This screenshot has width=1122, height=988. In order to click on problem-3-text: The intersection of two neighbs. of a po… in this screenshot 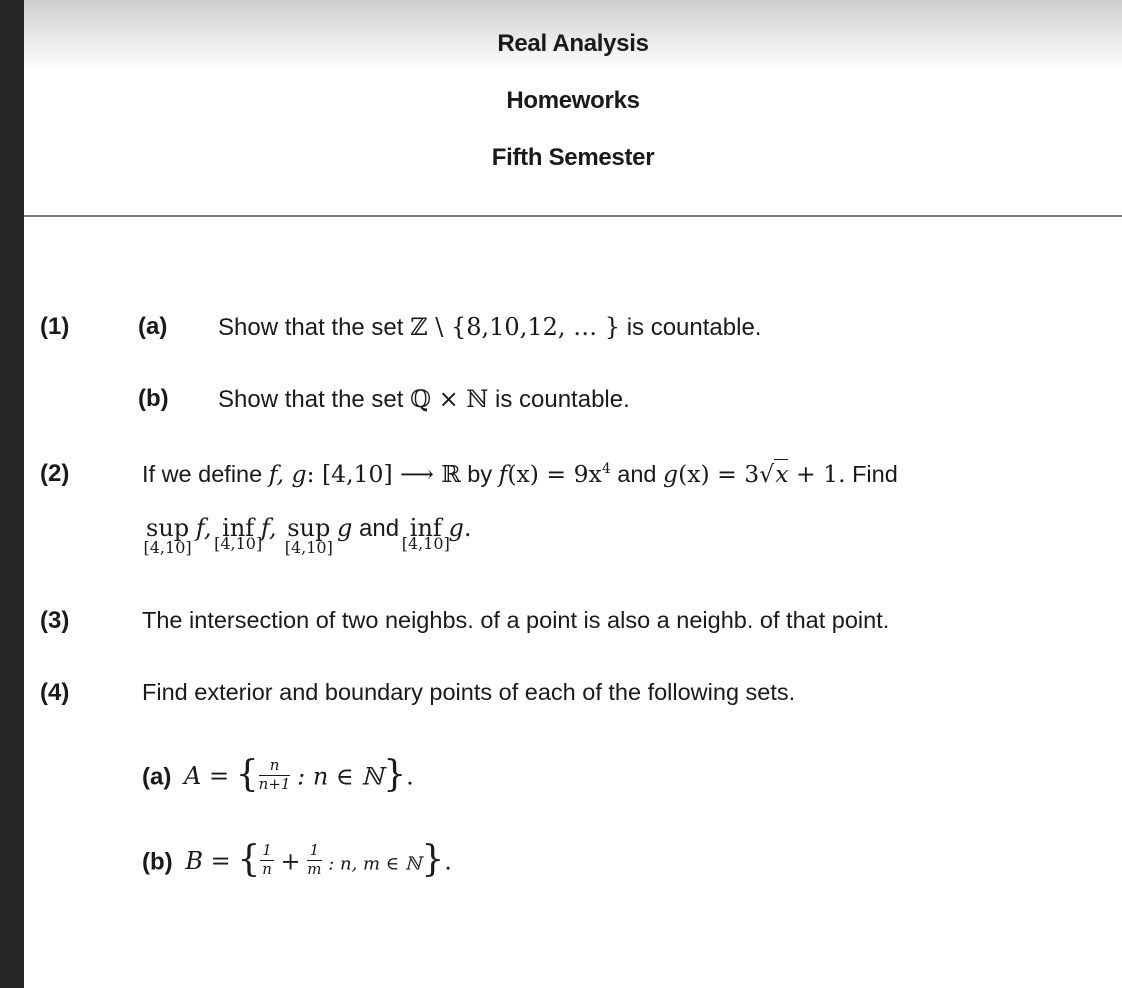, I will do `click(516, 620)`.